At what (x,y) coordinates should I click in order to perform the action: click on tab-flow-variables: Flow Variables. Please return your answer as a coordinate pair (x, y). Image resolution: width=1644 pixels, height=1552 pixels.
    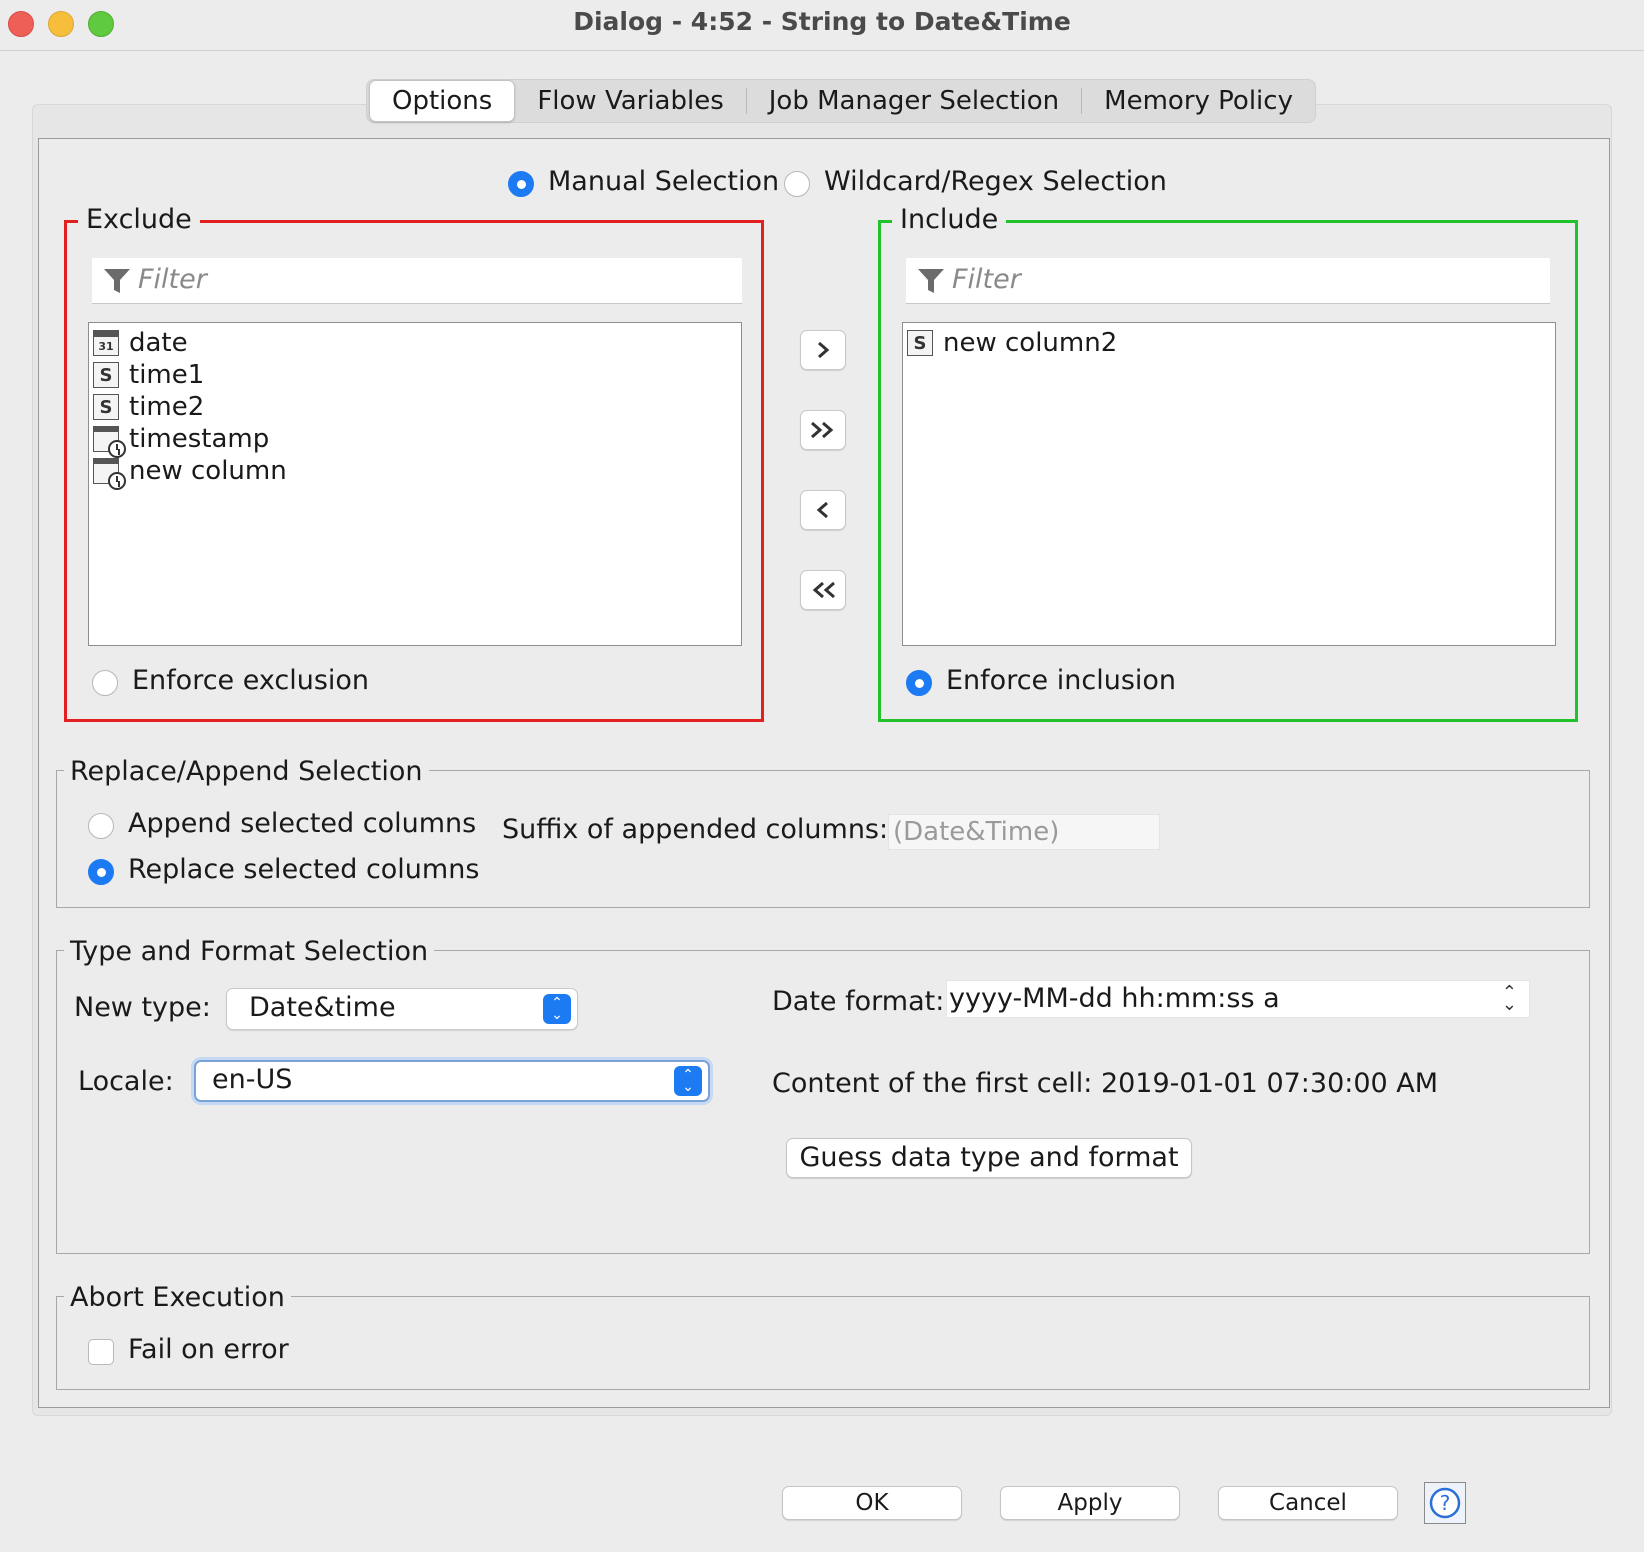
    Looking at the image, I should click on (630, 101).